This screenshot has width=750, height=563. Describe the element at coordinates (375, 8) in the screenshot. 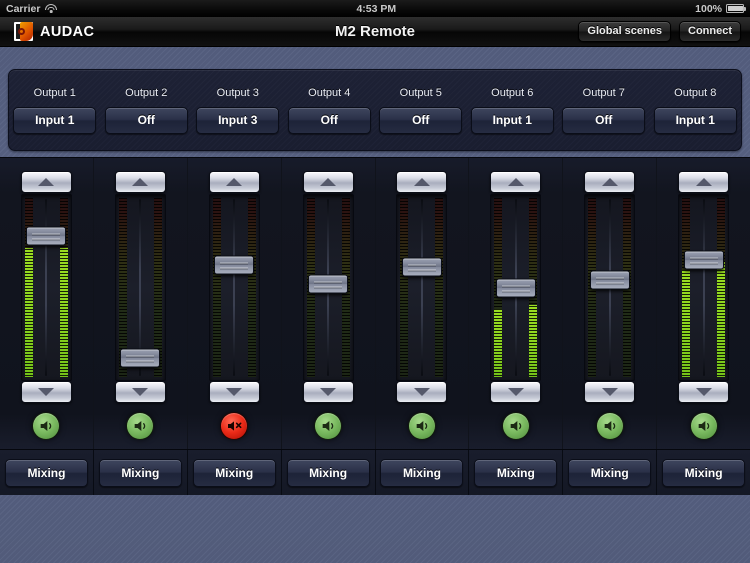

I see `status-bar: Carrier 4:53 PM 100%` at that location.